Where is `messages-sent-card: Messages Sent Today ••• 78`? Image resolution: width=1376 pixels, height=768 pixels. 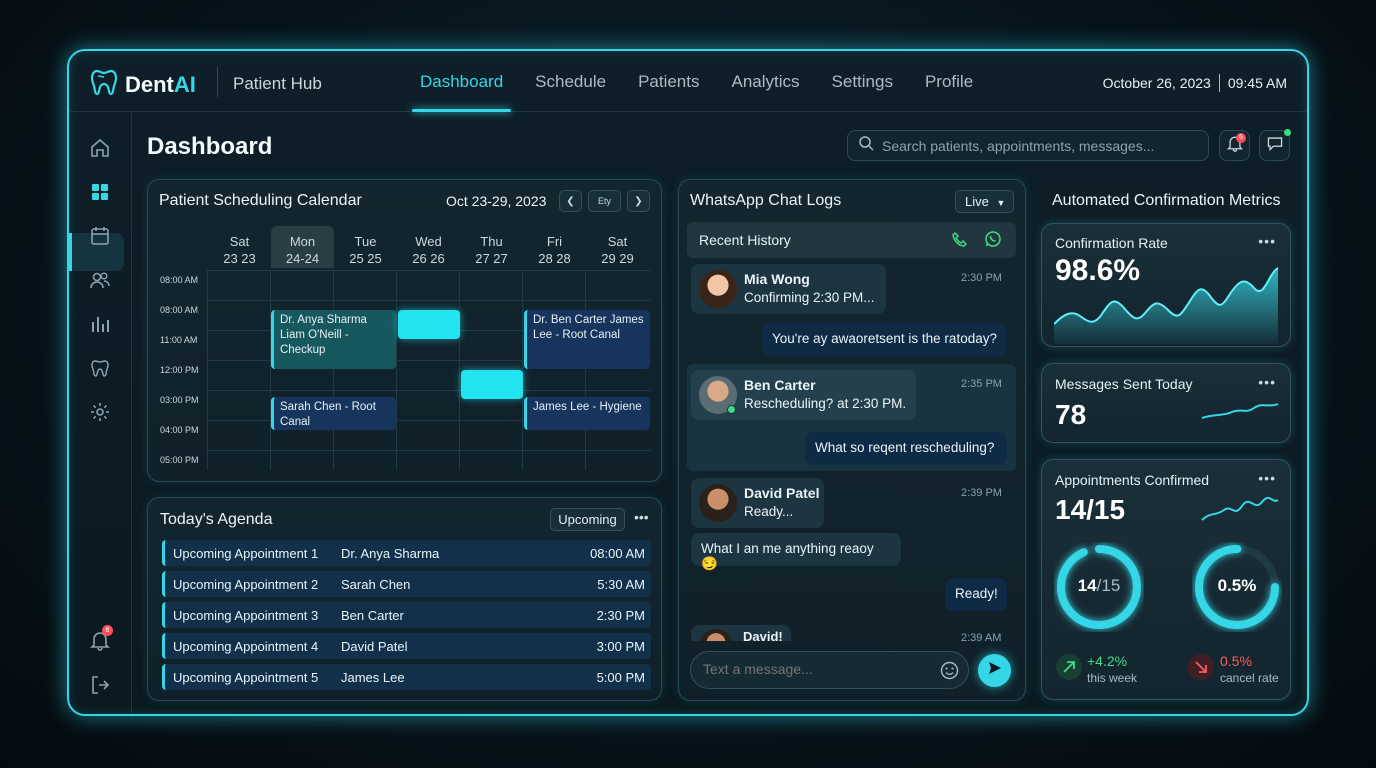 messages-sent-card: Messages Sent Today ••• 78 is located at coordinates (1166, 403).